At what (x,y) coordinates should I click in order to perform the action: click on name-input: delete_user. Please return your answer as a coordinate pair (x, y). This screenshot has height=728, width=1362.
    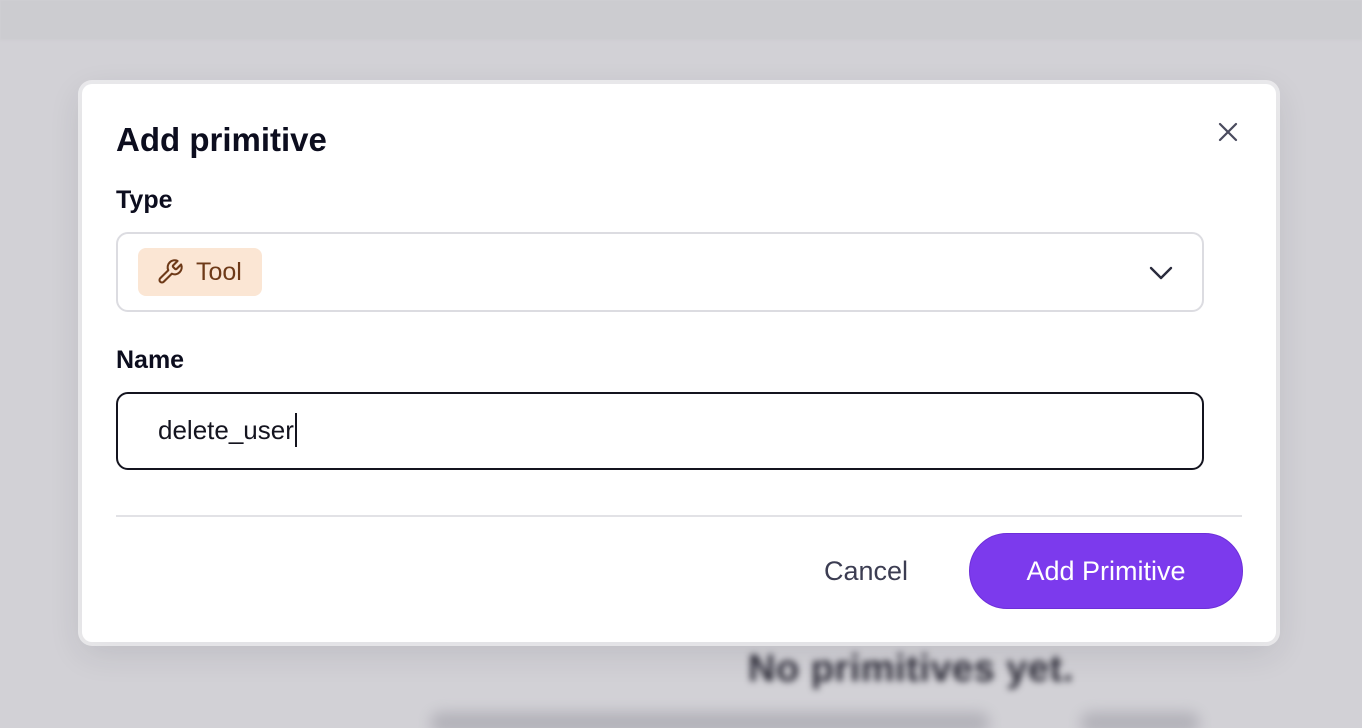
    Looking at the image, I should click on (660, 431).